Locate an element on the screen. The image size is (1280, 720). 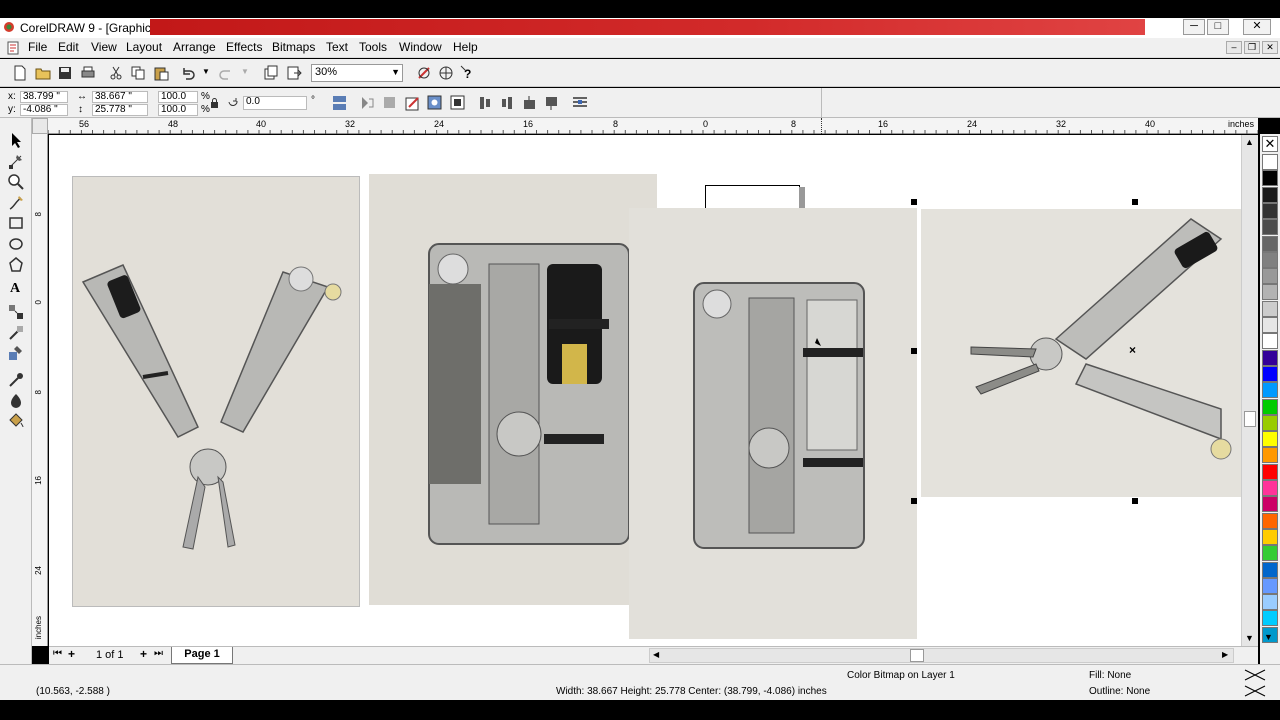
x-position-field: 38.799 " is located at coordinates (44, 97).